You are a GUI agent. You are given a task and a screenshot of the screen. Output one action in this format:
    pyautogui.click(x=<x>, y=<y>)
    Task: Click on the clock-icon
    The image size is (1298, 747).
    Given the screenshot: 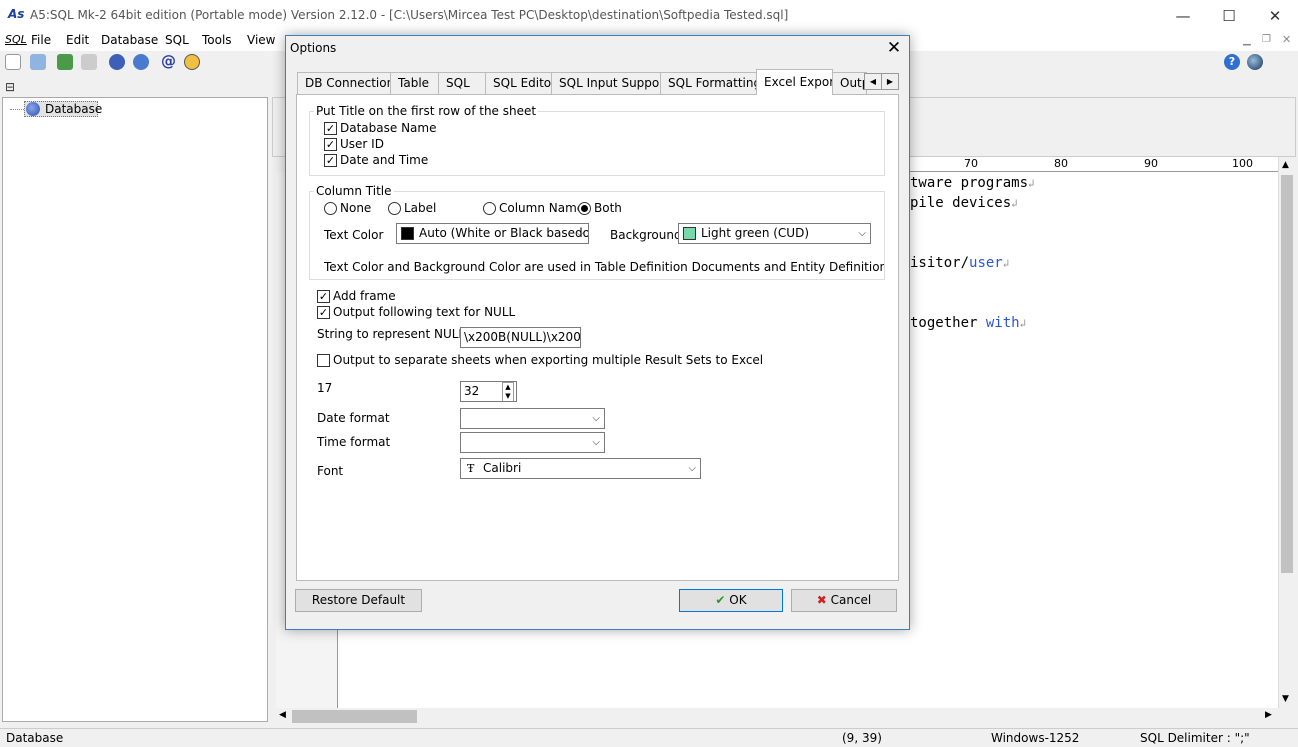 What is the action you would take?
    pyautogui.click(x=192, y=62)
    